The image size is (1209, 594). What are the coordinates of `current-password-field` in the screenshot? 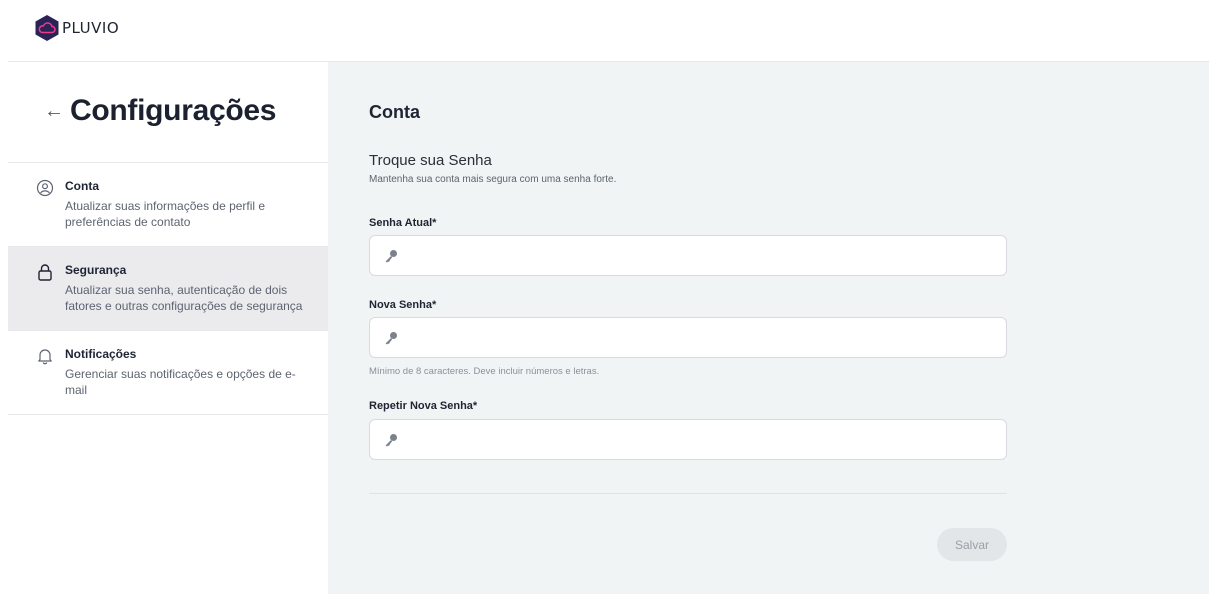 It's located at (688, 255).